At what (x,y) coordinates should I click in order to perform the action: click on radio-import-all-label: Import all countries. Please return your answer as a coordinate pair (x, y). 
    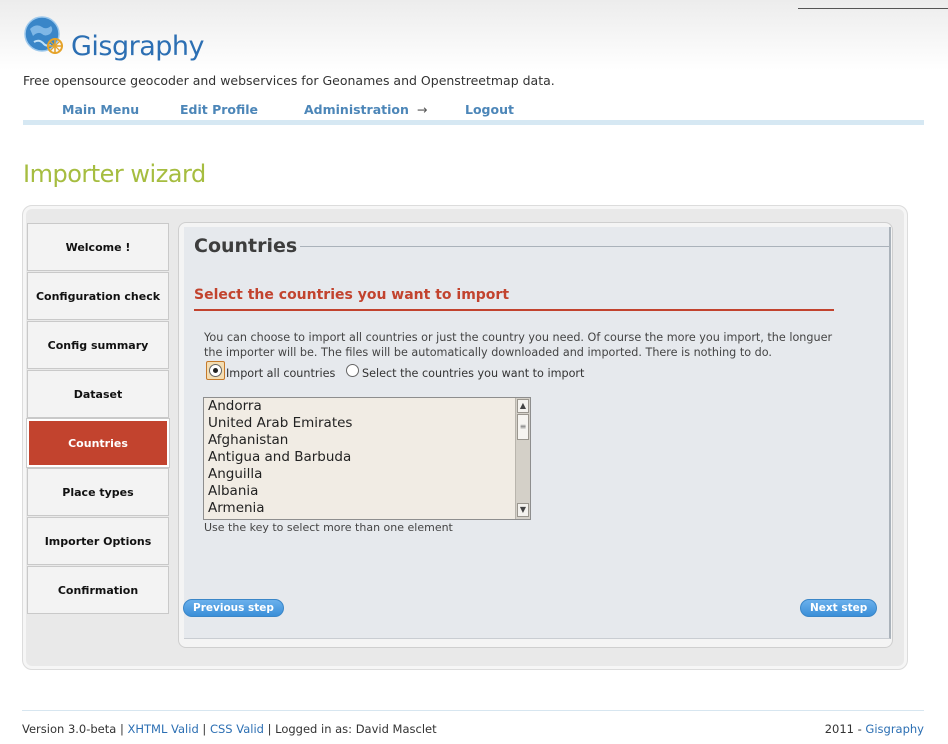
    Looking at the image, I should click on (281, 373).